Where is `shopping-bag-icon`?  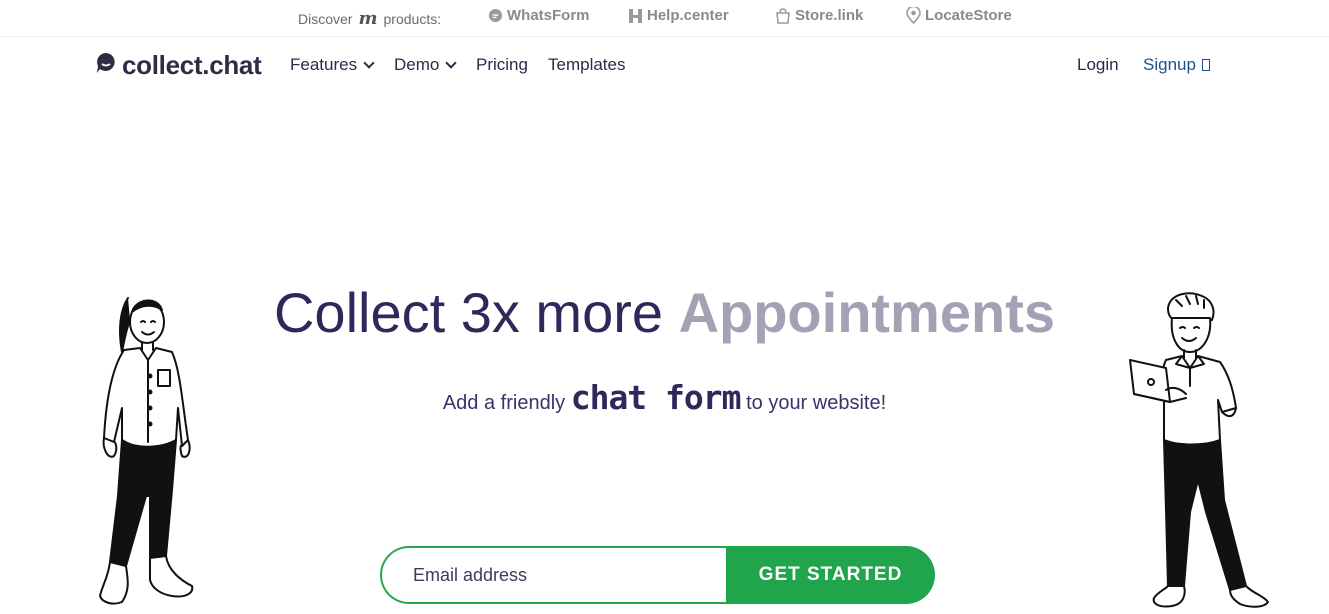 shopping-bag-icon is located at coordinates (783, 15).